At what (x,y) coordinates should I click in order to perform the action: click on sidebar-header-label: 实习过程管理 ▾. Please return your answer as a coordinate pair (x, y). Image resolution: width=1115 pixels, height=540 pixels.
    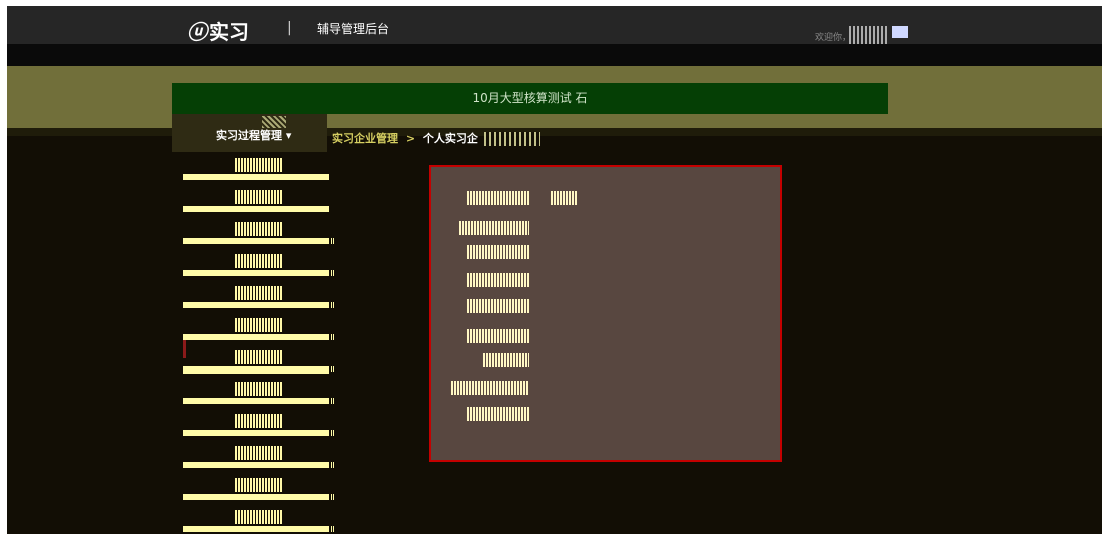
    Looking at the image, I should click on (254, 135).